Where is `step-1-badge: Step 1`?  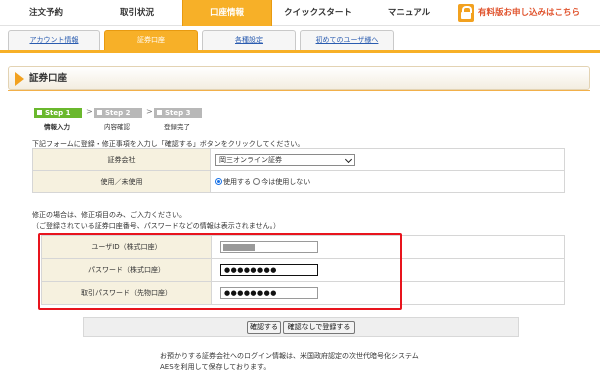
step-1-badge: Step 1 is located at coordinates (58, 113).